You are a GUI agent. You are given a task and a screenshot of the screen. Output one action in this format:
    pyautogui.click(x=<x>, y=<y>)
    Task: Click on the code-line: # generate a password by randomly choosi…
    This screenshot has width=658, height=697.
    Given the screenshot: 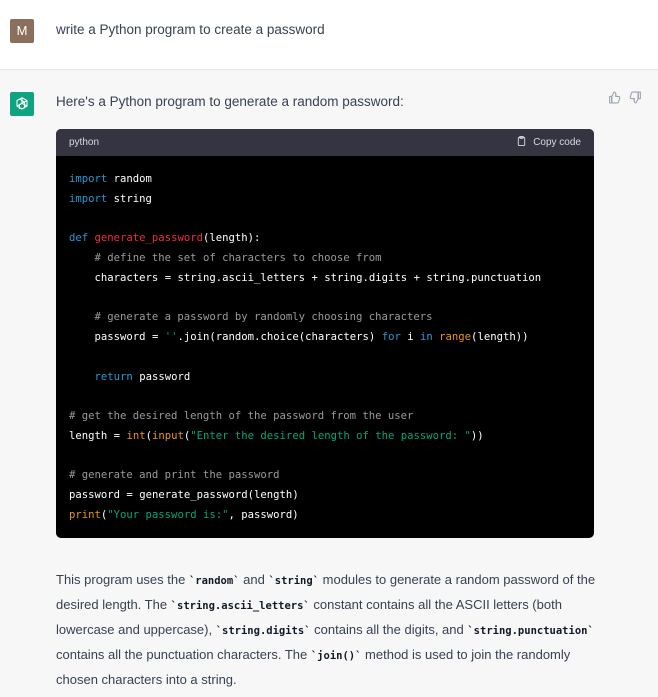 What is the action you would take?
    pyautogui.click(x=263, y=317)
    